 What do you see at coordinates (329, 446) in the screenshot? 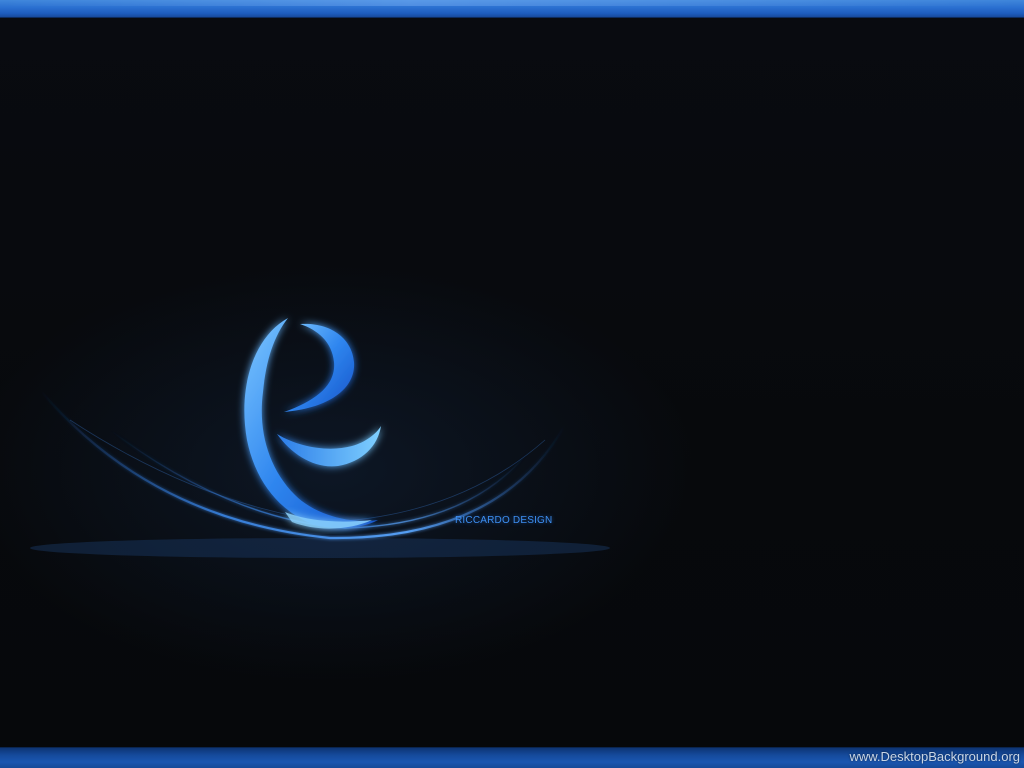
I see `e-middle-tail` at bounding box center [329, 446].